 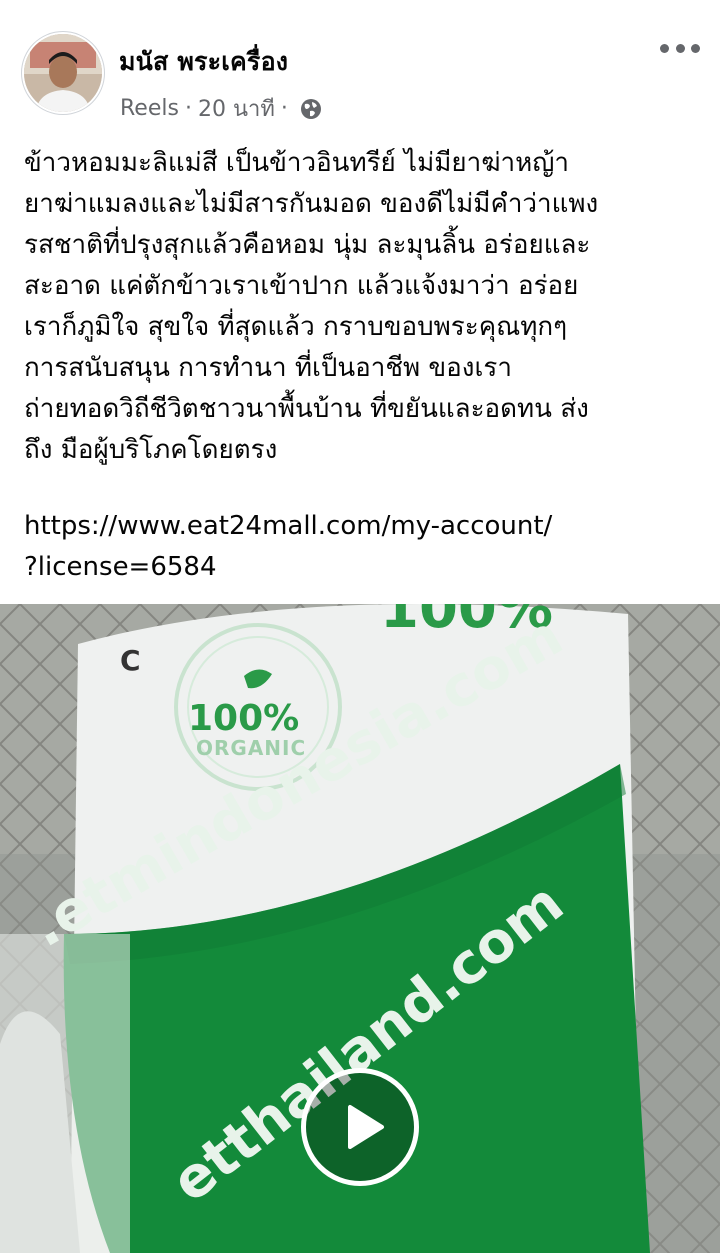 What do you see at coordinates (149, 108) in the screenshot?
I see `post-source: Reels` at bounding box center [149, 108].